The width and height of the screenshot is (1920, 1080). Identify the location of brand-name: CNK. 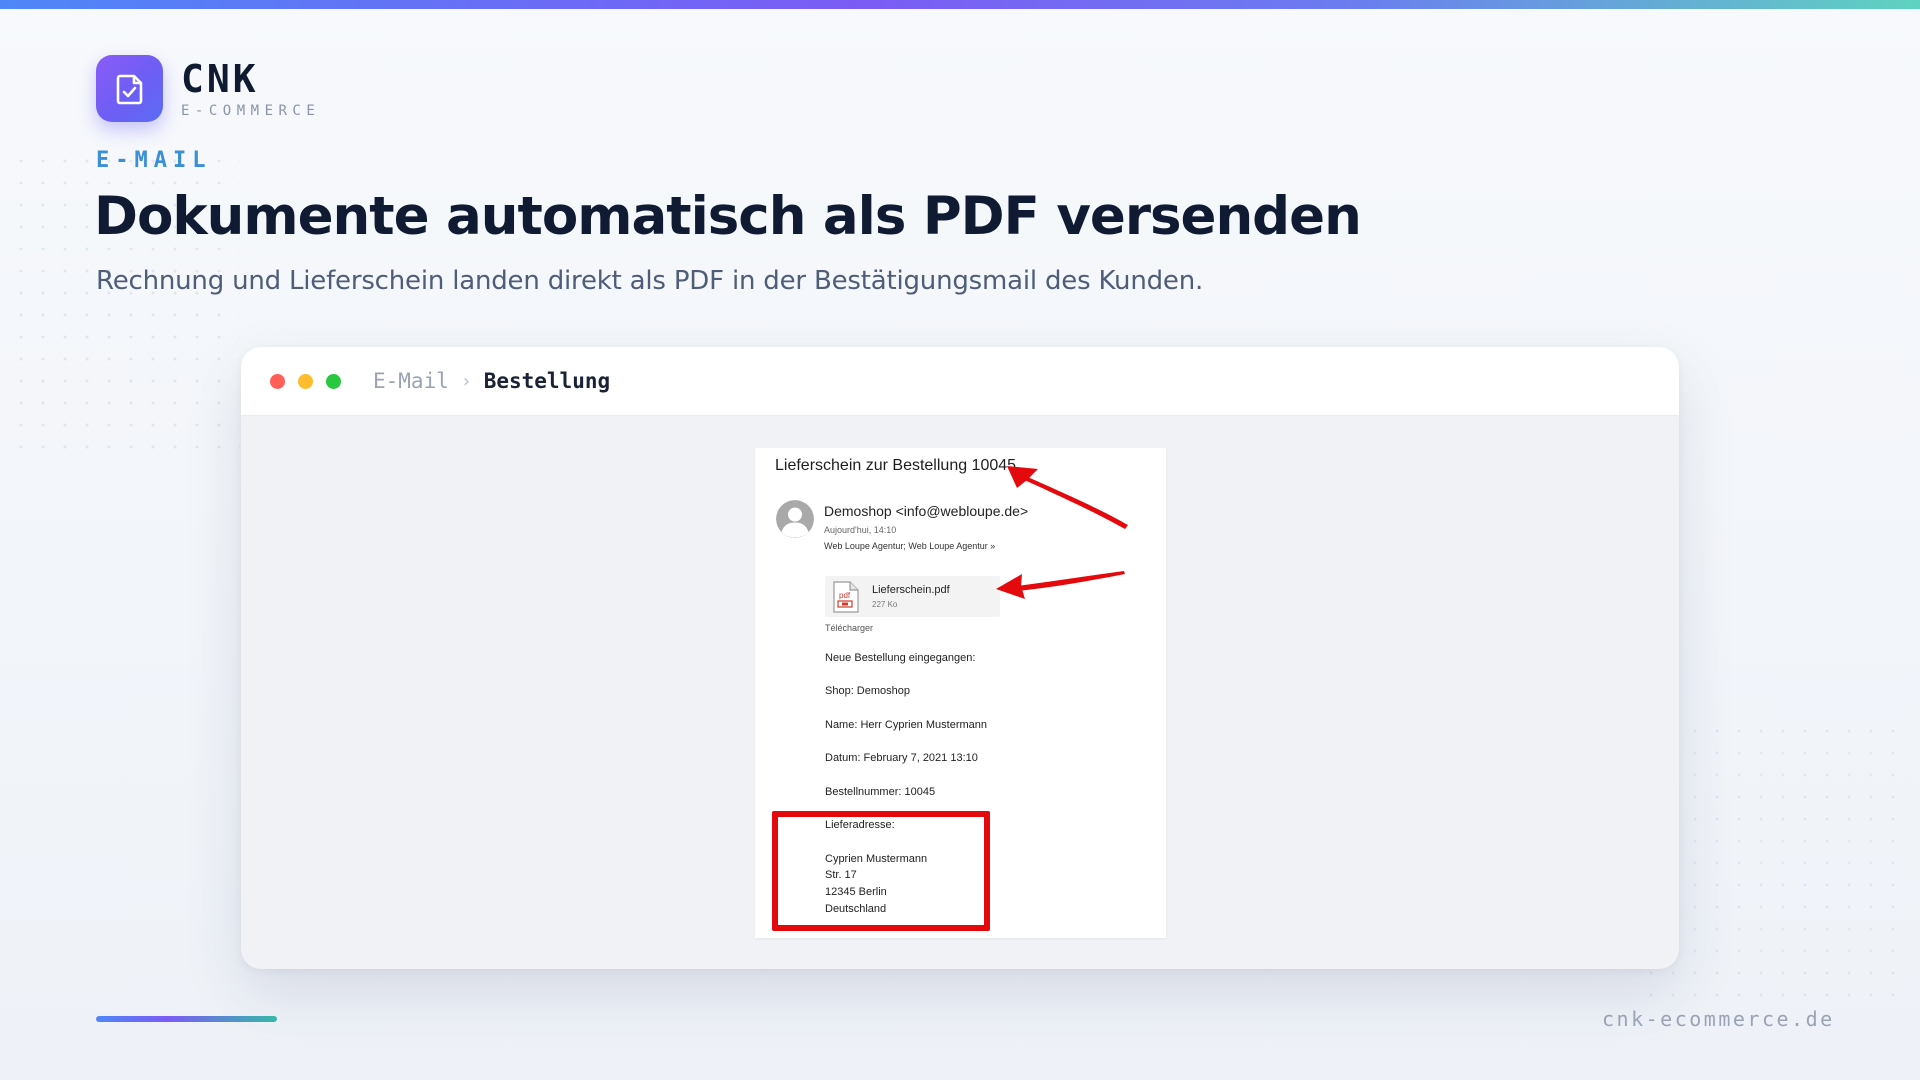
(220, 78).